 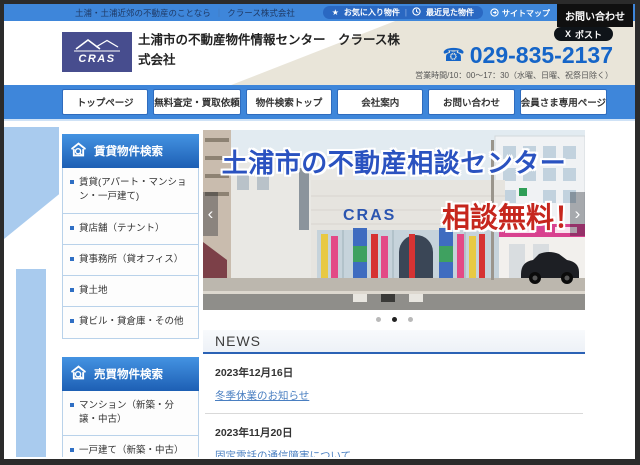 I want to click on x-logo-icon: X, so click(x=567, y=34).